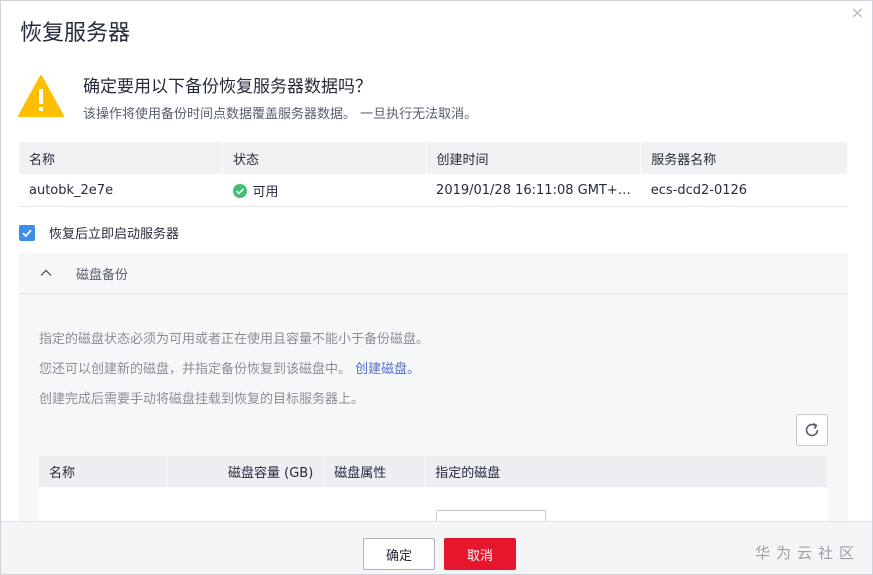 This screenshot has height=575, width=873. What do you see at coordinates (46, 273) in the screenshot?
I see `chevron-up-icon` at bounding box center [46, 273].